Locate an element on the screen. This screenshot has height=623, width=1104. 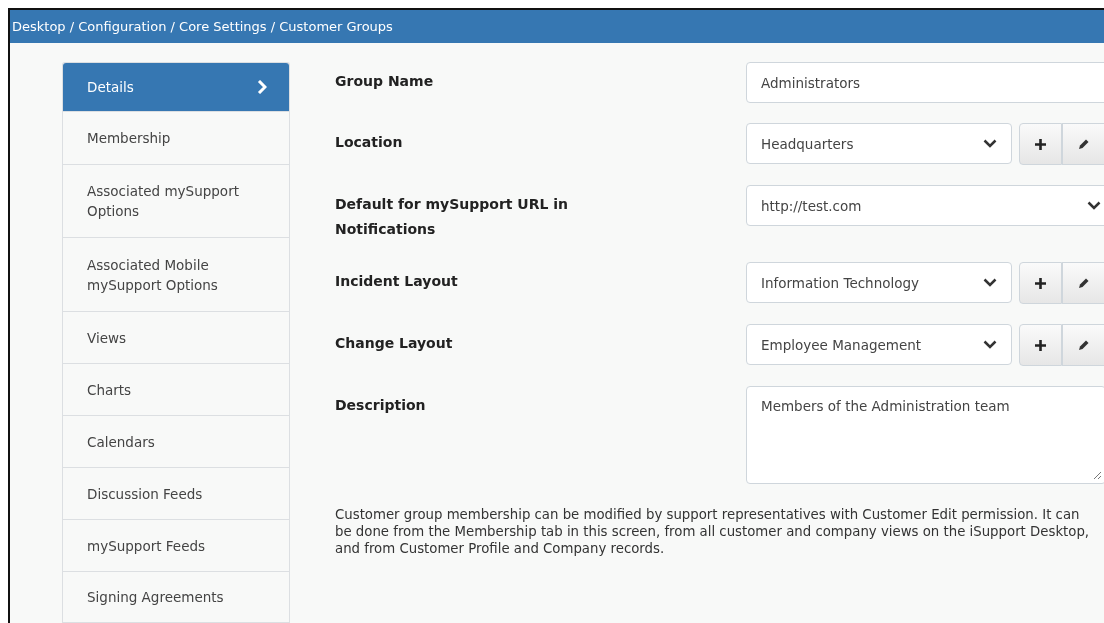
field-label: Group Name is located at coordinates (385, 81).